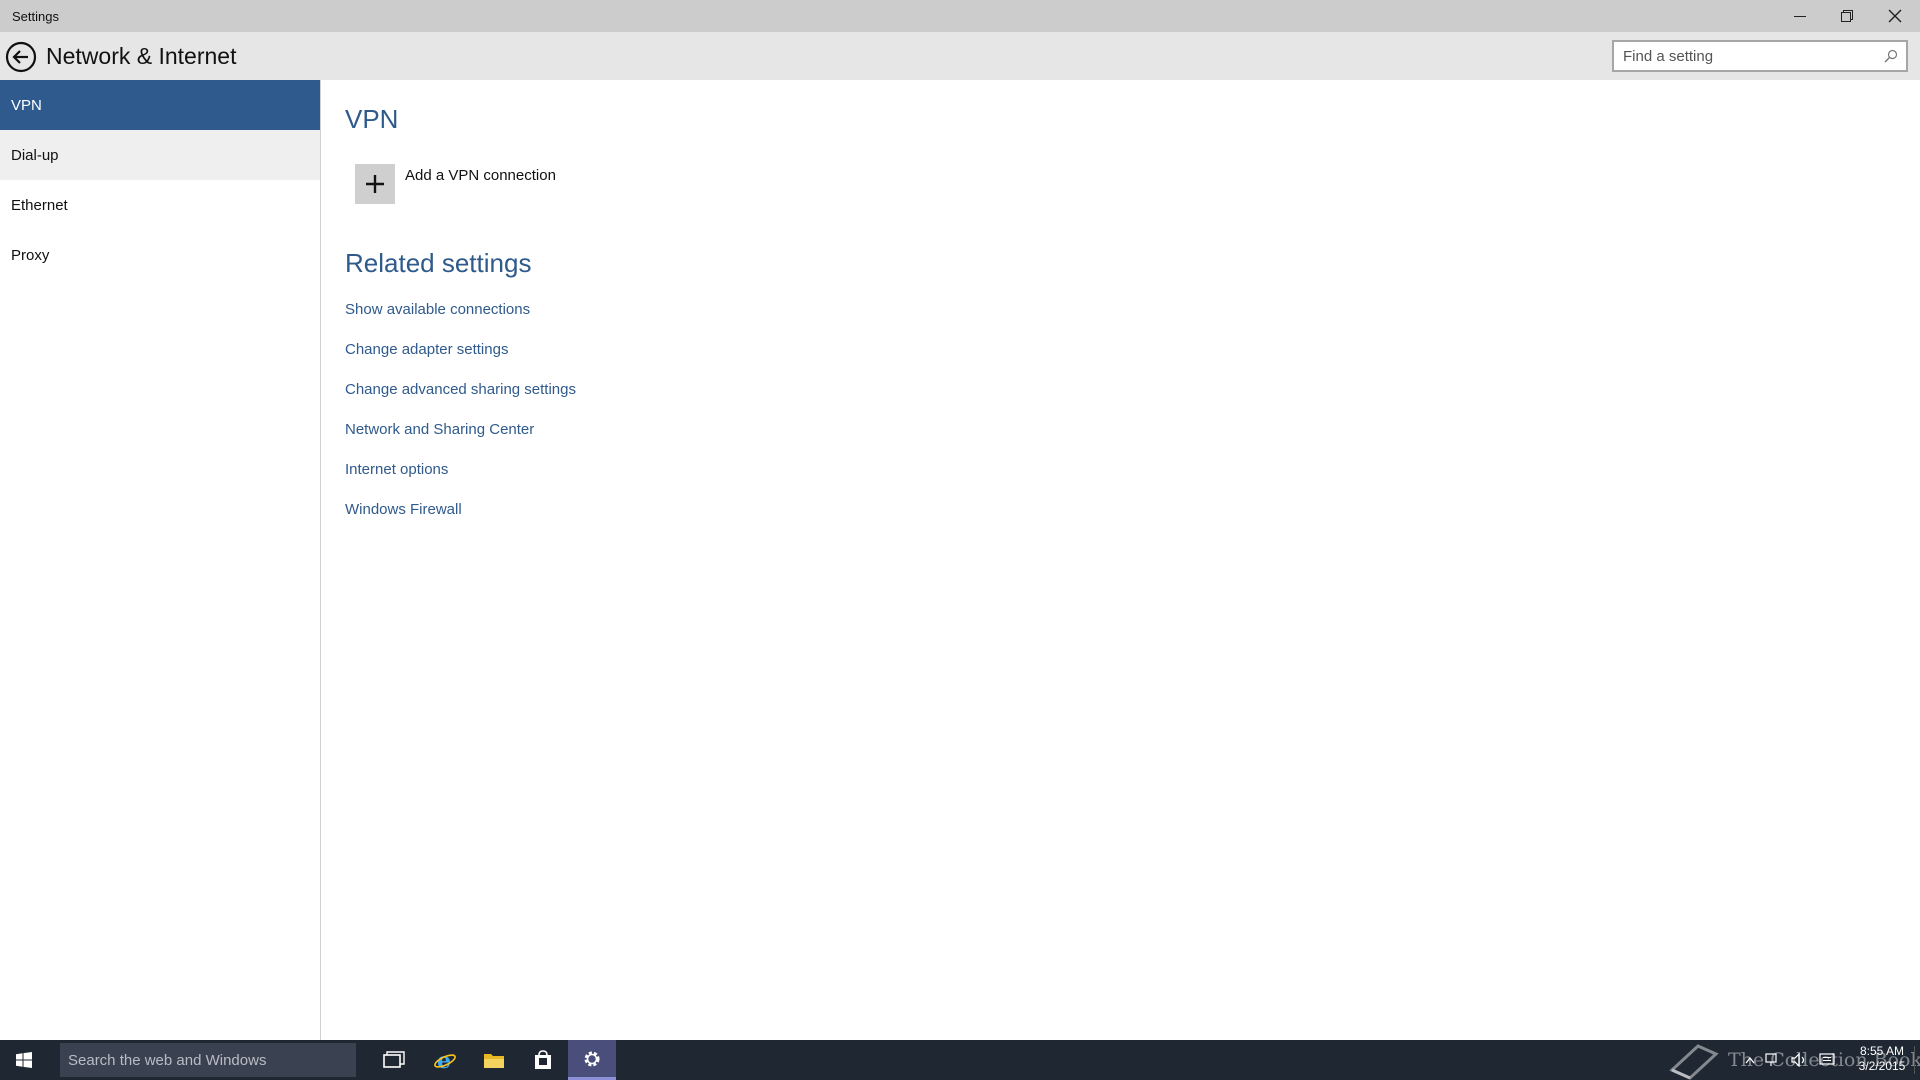  What do you see at coordinates (1914, 1060) in the screenshot?
I see `show-desktop-divider` at bounding box center [1914, 1060].